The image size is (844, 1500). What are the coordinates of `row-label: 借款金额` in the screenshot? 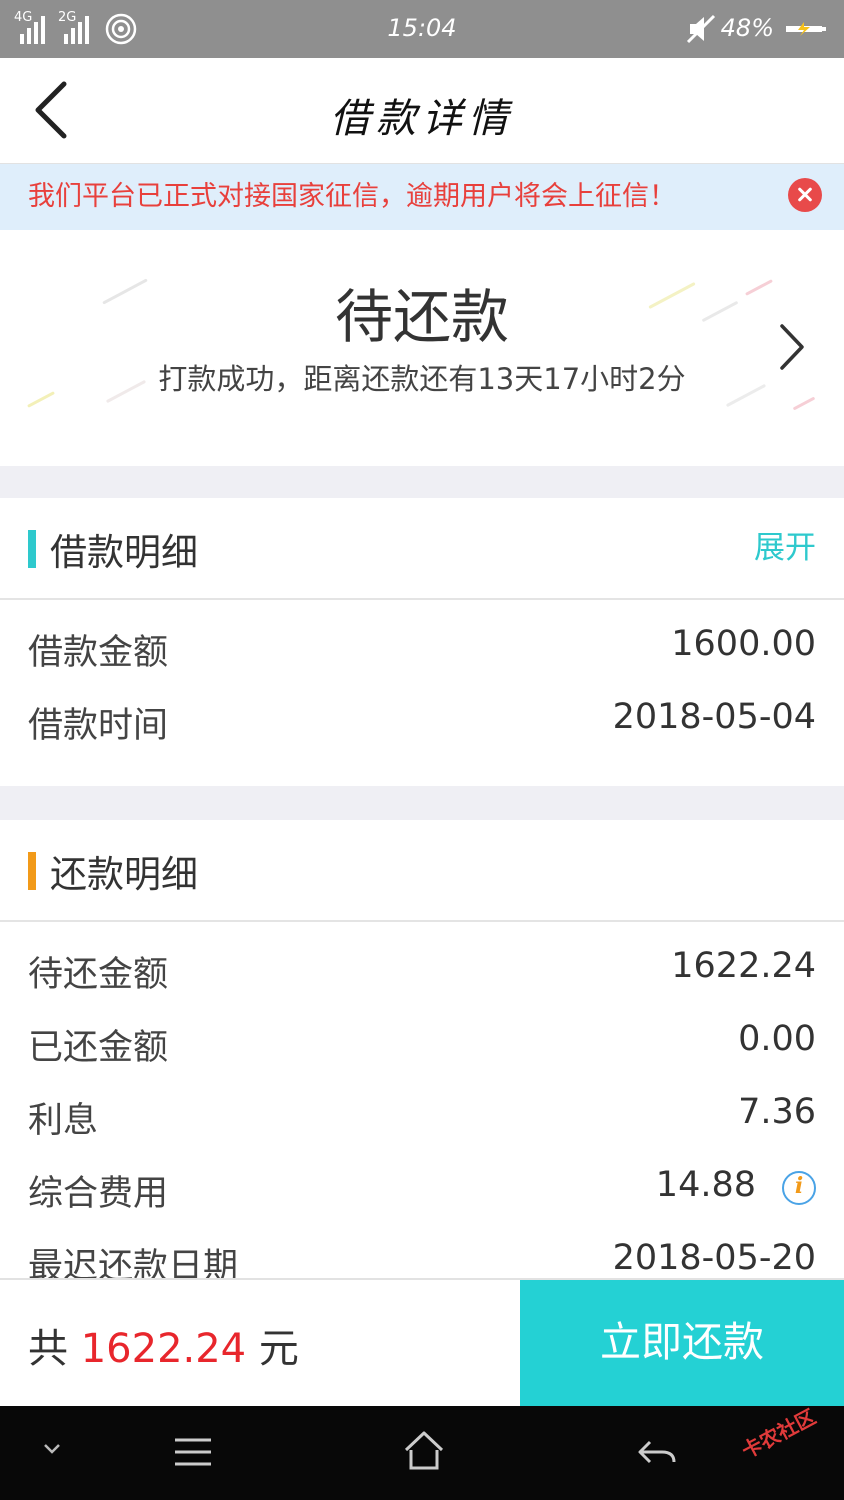 It's located at (98, 653).